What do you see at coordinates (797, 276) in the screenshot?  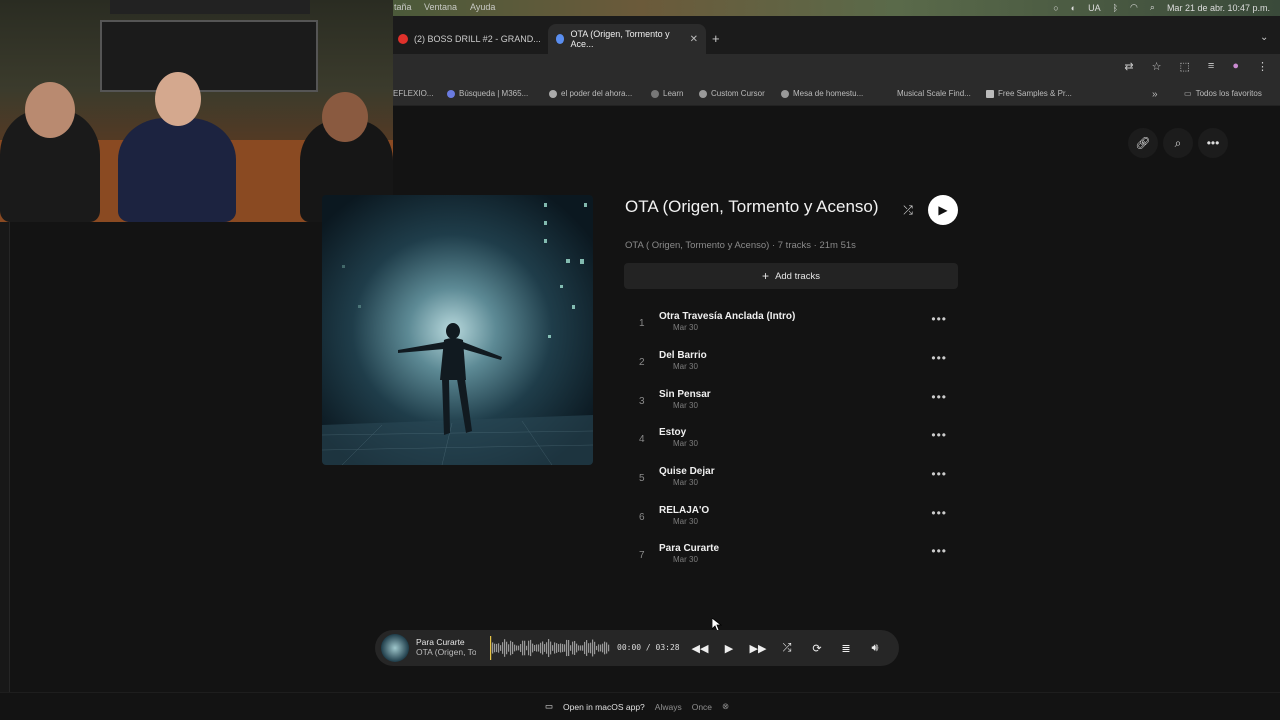 I see `add-tracks-label: Add tracks` at bounding box center [797, 276].